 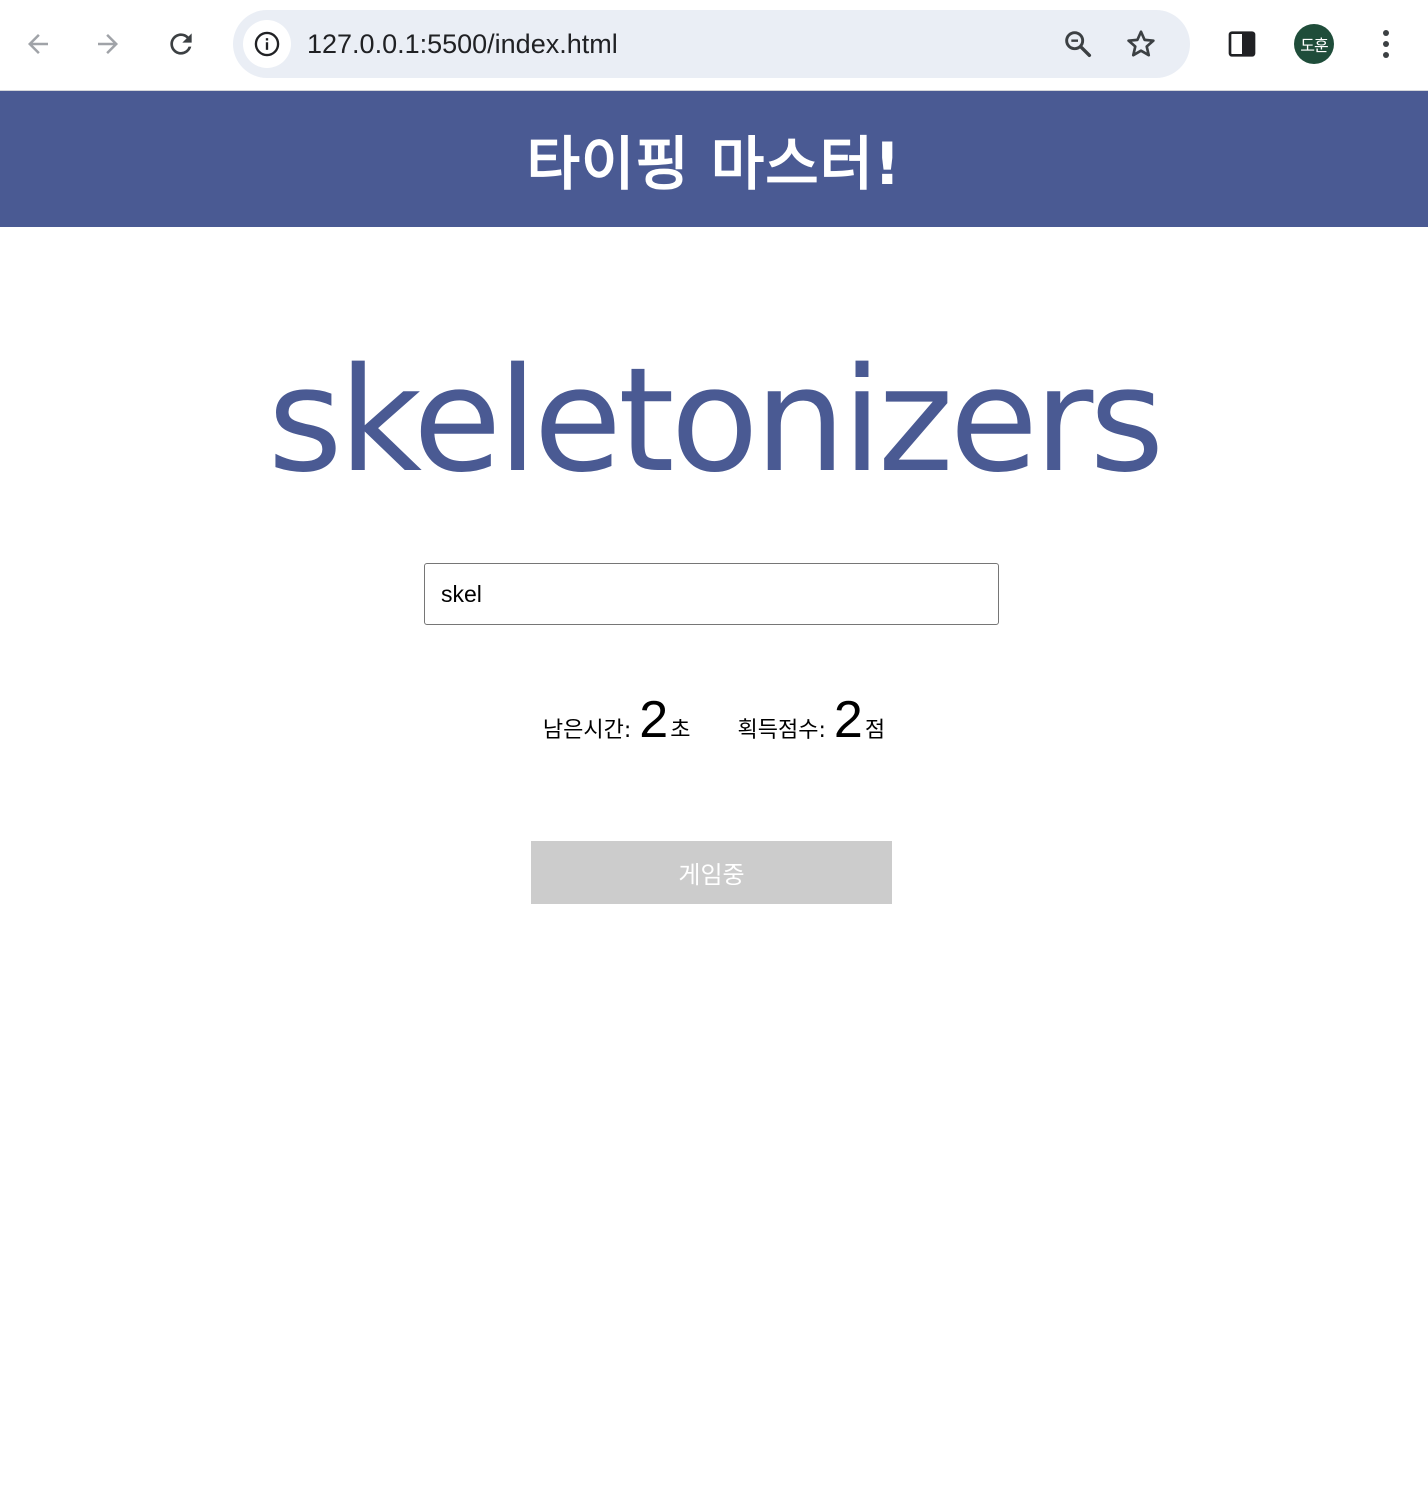 I want to click on bookmark-button, so click(x=1141, y=44).